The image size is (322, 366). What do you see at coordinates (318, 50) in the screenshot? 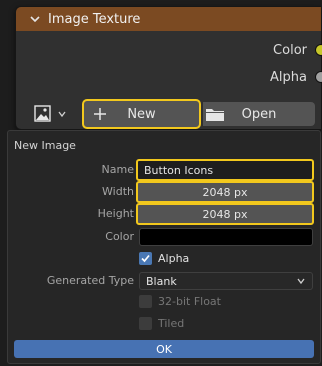
I see `color-socket` at bounding box center [318, 50].